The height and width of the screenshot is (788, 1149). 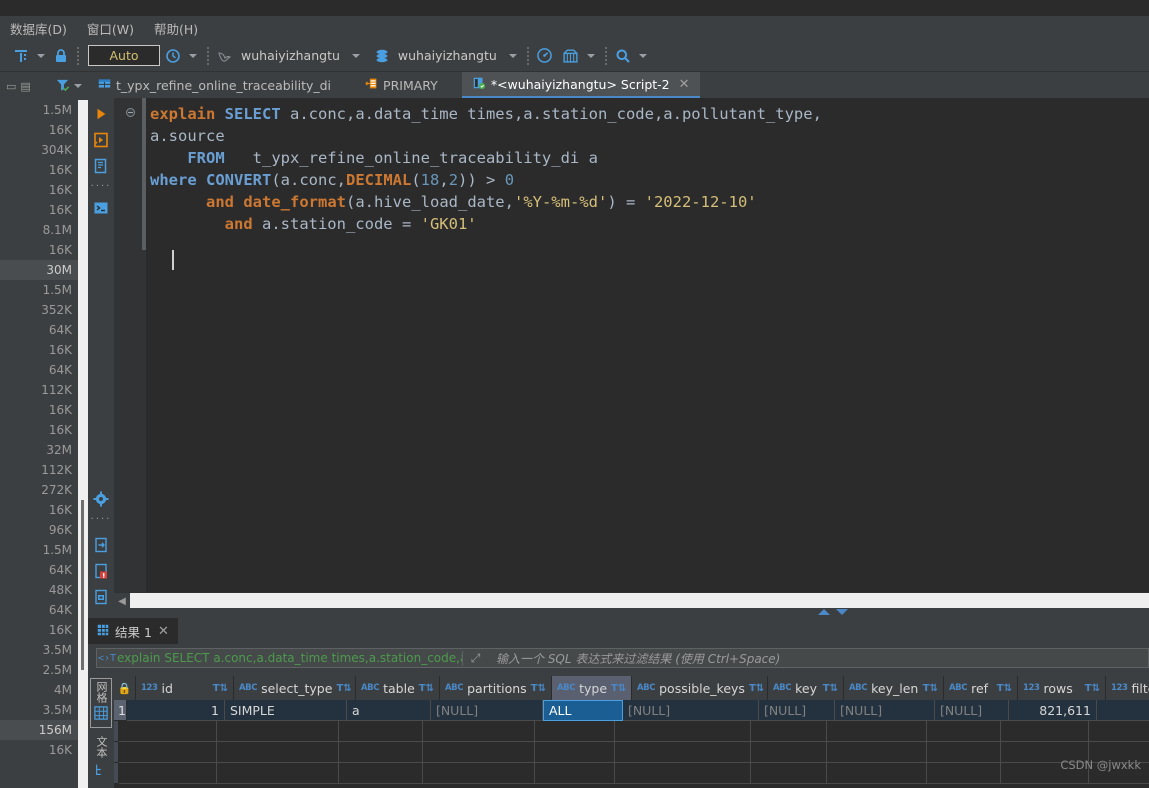 I want to click on explorer-vertical-scrollbar, so click(x=83, y=444).